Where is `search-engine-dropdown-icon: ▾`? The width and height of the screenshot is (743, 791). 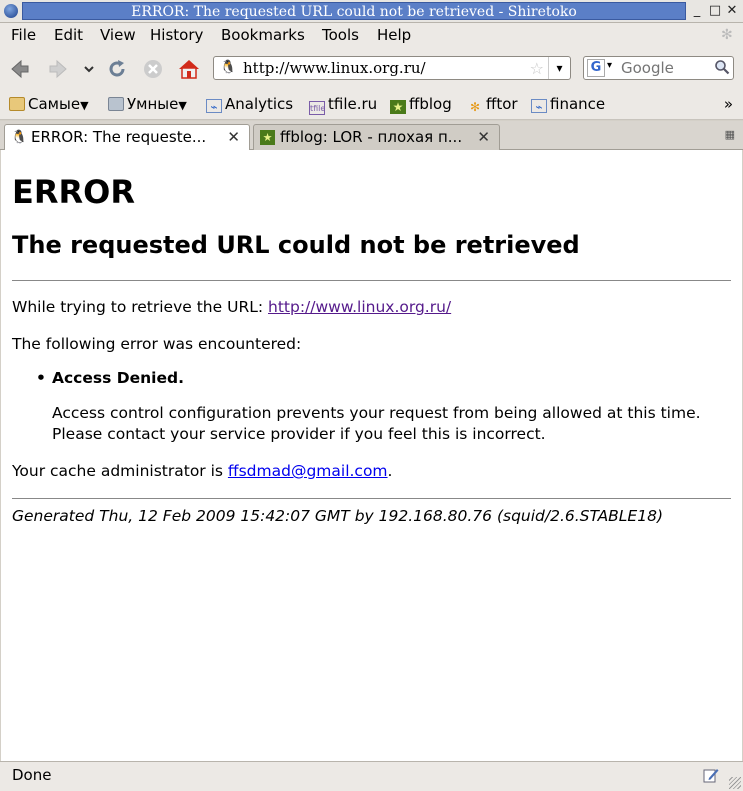 search-engine-dropdown-icon: ▾ is located at coordinates (609, 65).